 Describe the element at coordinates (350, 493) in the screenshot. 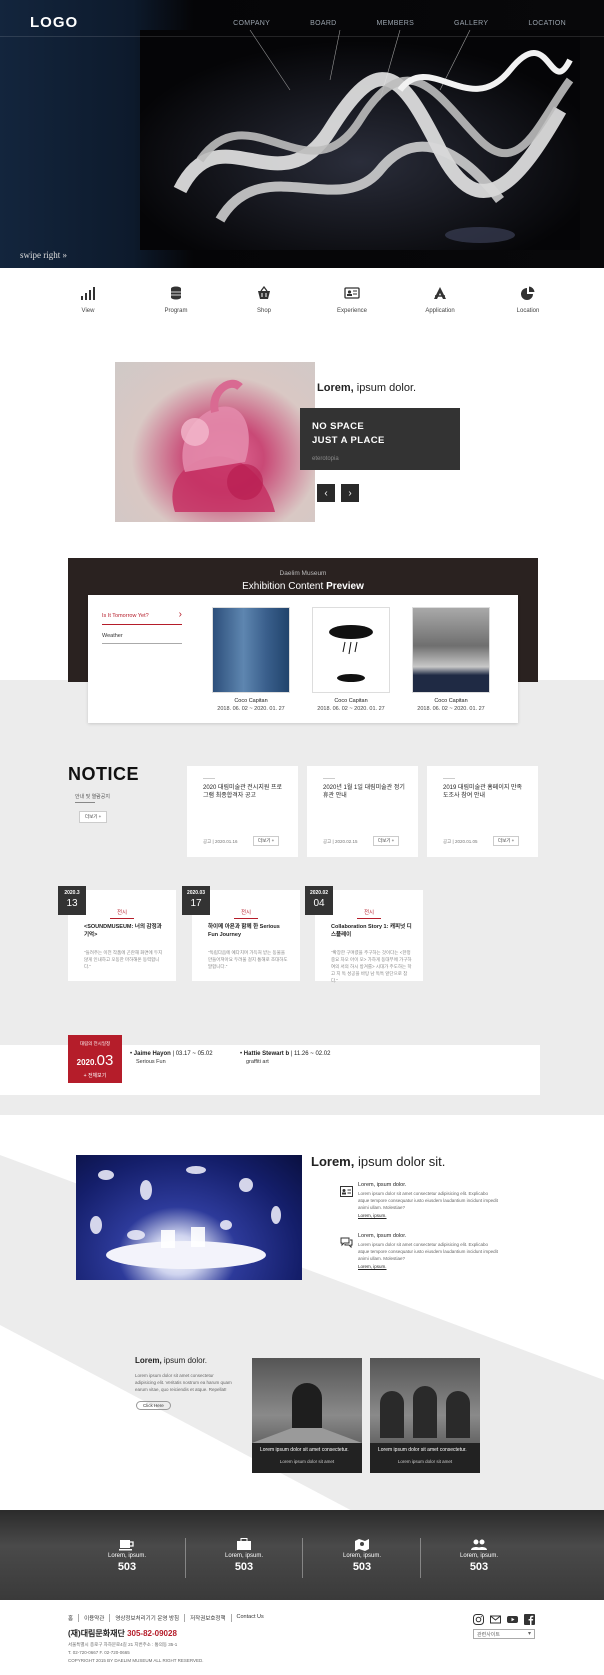

I see `chevron-right-icon: ›` at that location.